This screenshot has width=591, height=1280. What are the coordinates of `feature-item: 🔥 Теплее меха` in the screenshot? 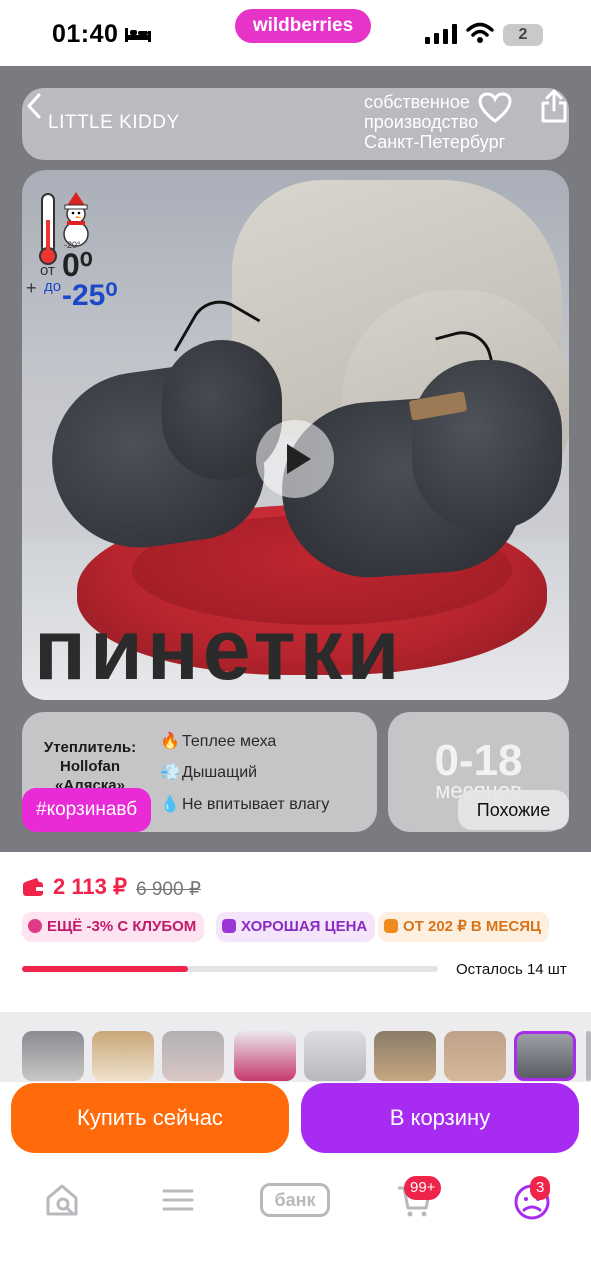 It's located at (218, 741).